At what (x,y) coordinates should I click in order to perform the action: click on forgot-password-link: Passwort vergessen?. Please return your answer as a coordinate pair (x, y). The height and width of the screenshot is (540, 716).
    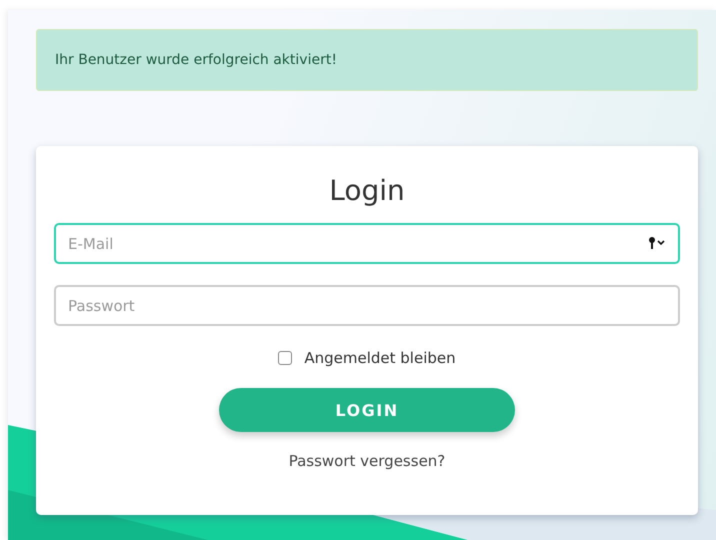
    Looking at the image, I should click on (367, 461).